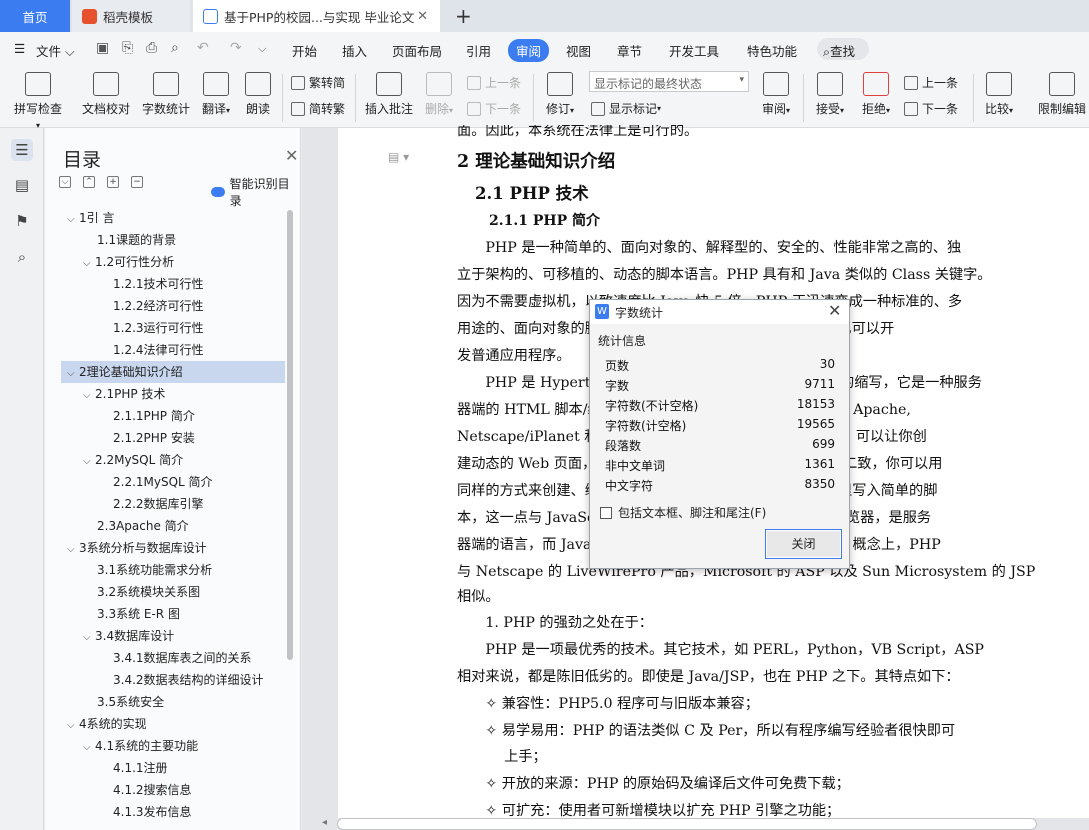 The width and height of the screenshot is (1089, 830). What do you see at coordinates (173, 372) in the screenshot?
I see `toc-item-selected: ⌵ 2理论基础知识介绍` at bounding box center [173, 372].